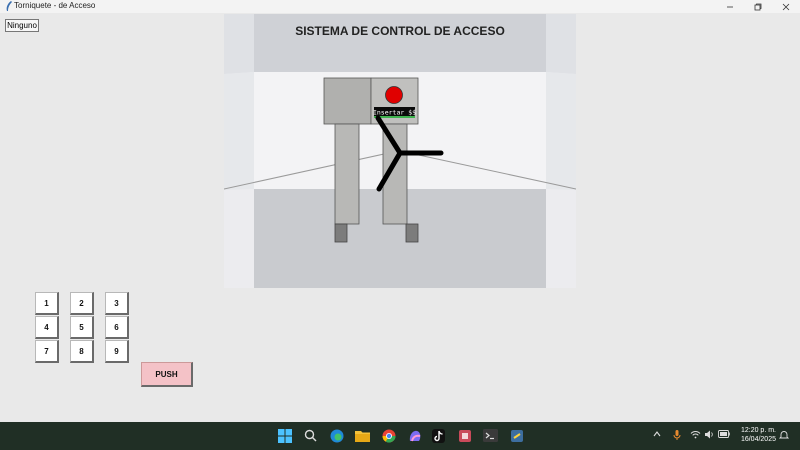 The image size is (800, 450). What do you see at coordinates (9, 6) in the screenshot?
I see `feather-app-icon` at bounding box center [9, 6].